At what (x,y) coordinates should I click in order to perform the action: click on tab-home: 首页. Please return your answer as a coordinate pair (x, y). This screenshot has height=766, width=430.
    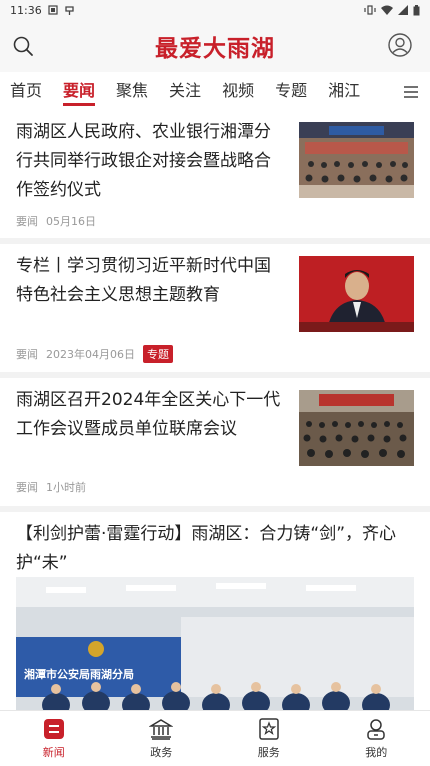
    Looking at the image, I should click on (26, 92).